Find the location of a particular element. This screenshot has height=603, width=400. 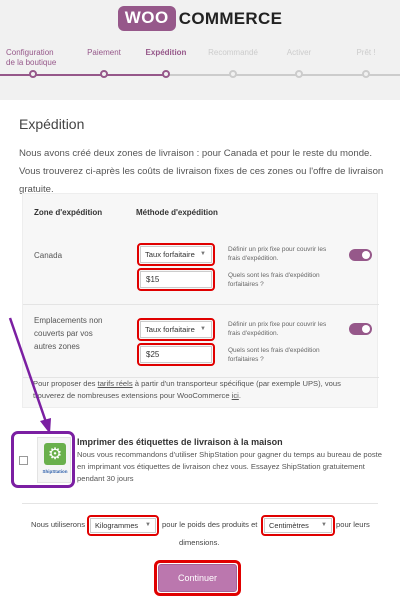

step-payment: Paiement is located at coordinates (104, 53).